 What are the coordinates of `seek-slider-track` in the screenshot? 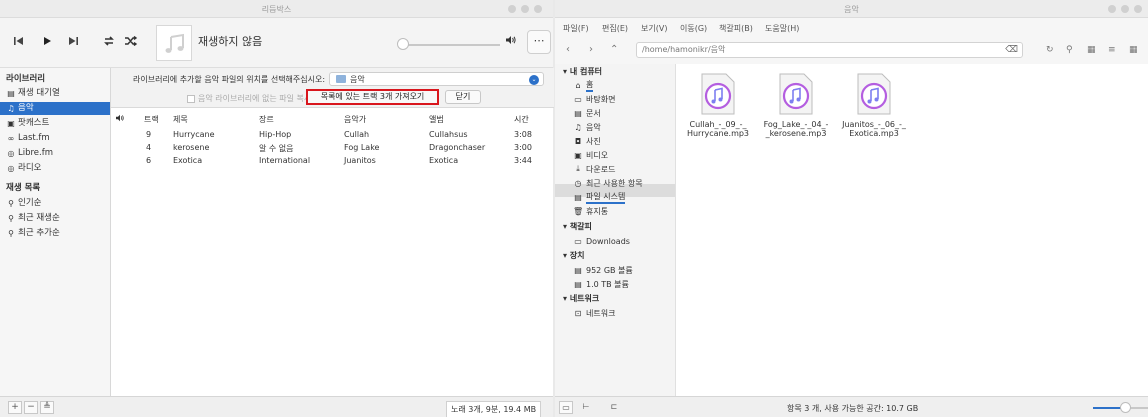 It's located at (449, 45).